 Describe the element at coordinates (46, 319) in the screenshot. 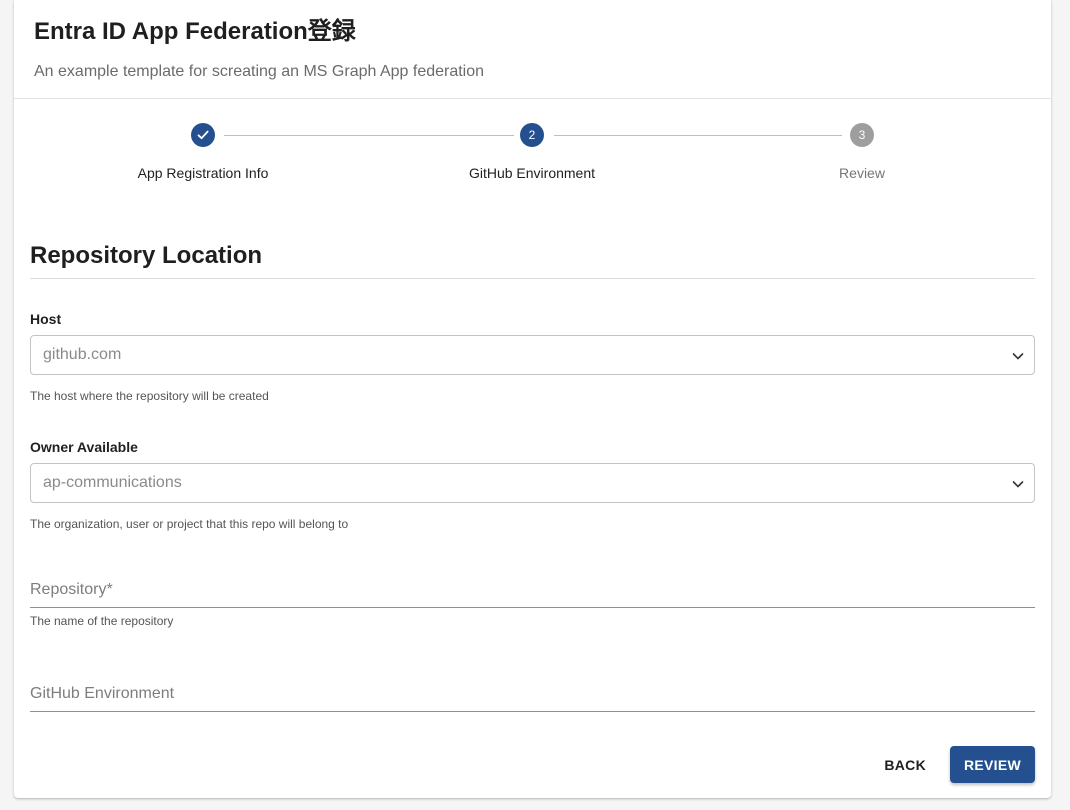

I see `host-label: Host` at that location.